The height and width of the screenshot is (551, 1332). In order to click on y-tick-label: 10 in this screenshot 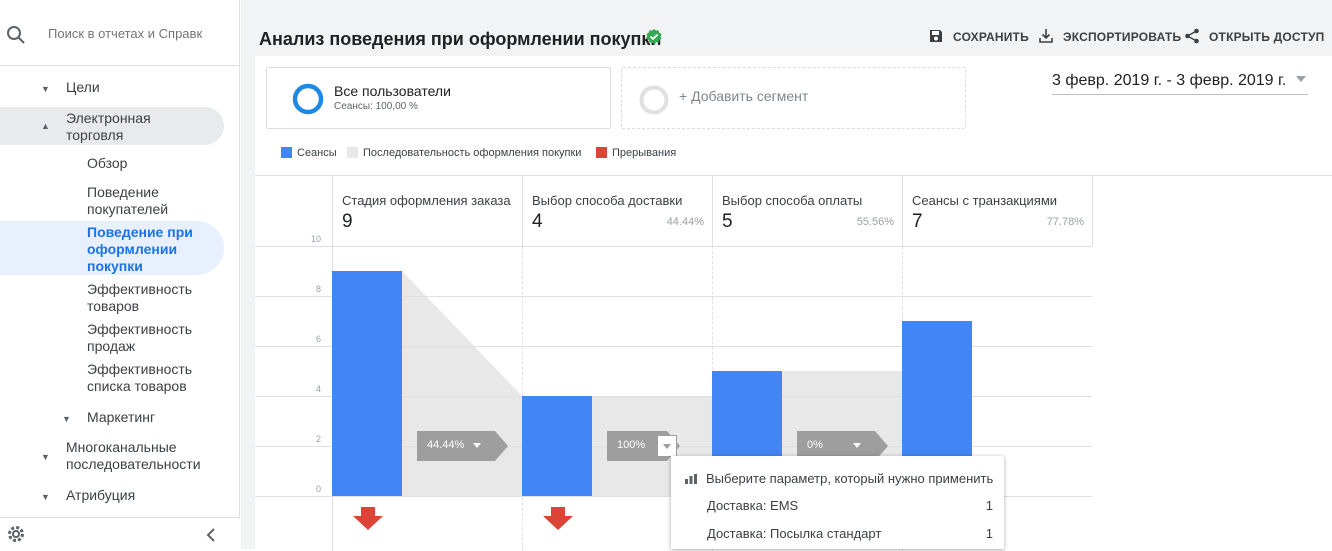, I will do `click(315, 239)`.